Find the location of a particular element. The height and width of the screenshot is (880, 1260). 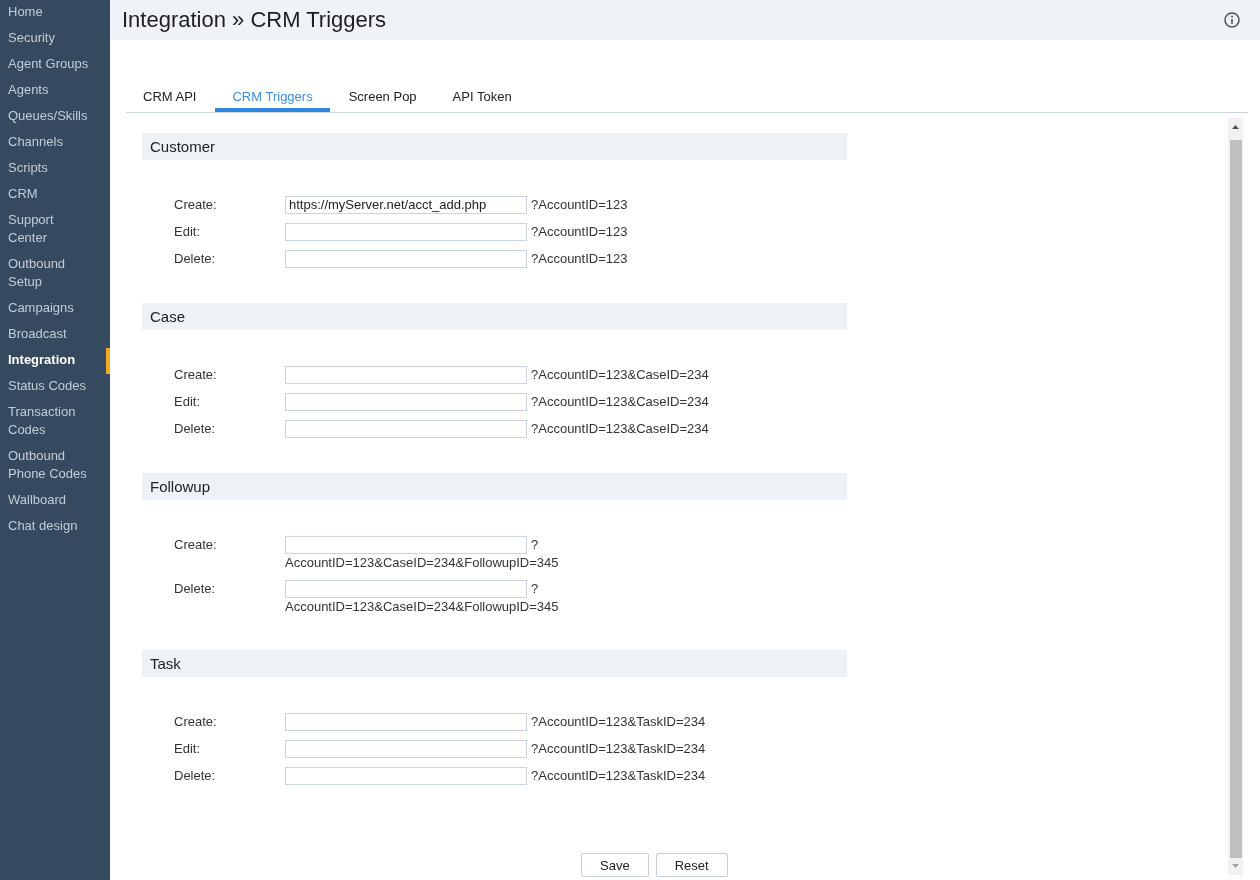

sidebar-item: Security is located at coordinates (55, 39).